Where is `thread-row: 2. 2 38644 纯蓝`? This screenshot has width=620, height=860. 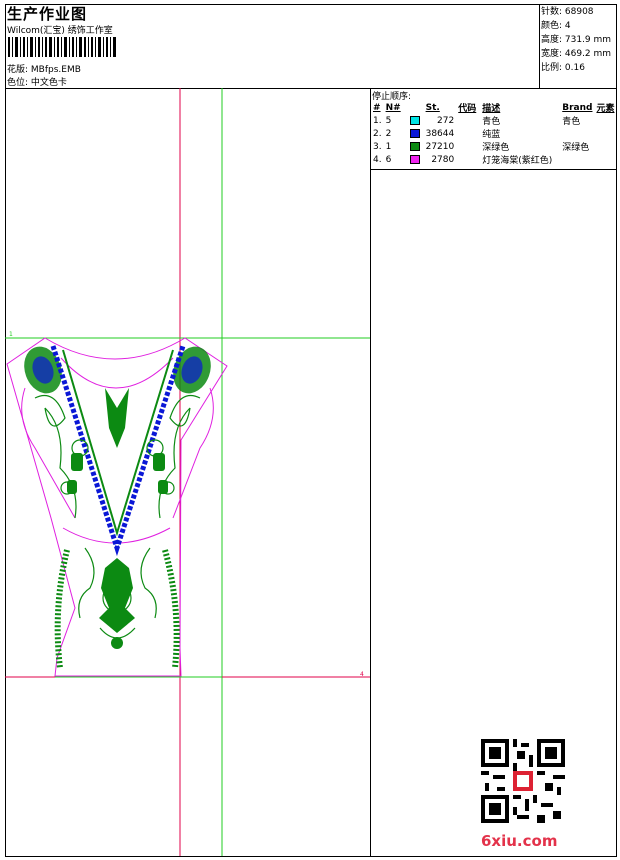 thread-row: 2. 2 38644 纯蓝 is located at coordinates (493, 133).